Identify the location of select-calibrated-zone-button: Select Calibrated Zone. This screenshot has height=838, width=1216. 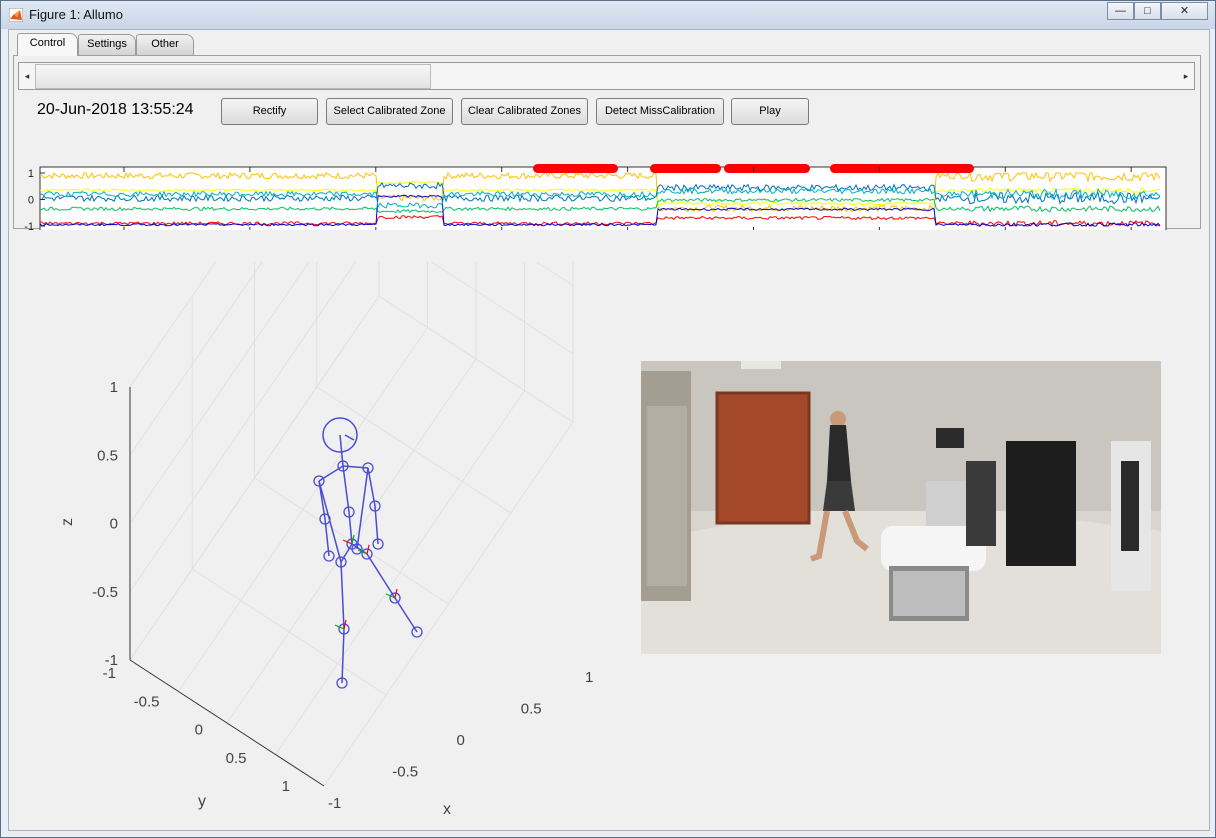
(389, 111).